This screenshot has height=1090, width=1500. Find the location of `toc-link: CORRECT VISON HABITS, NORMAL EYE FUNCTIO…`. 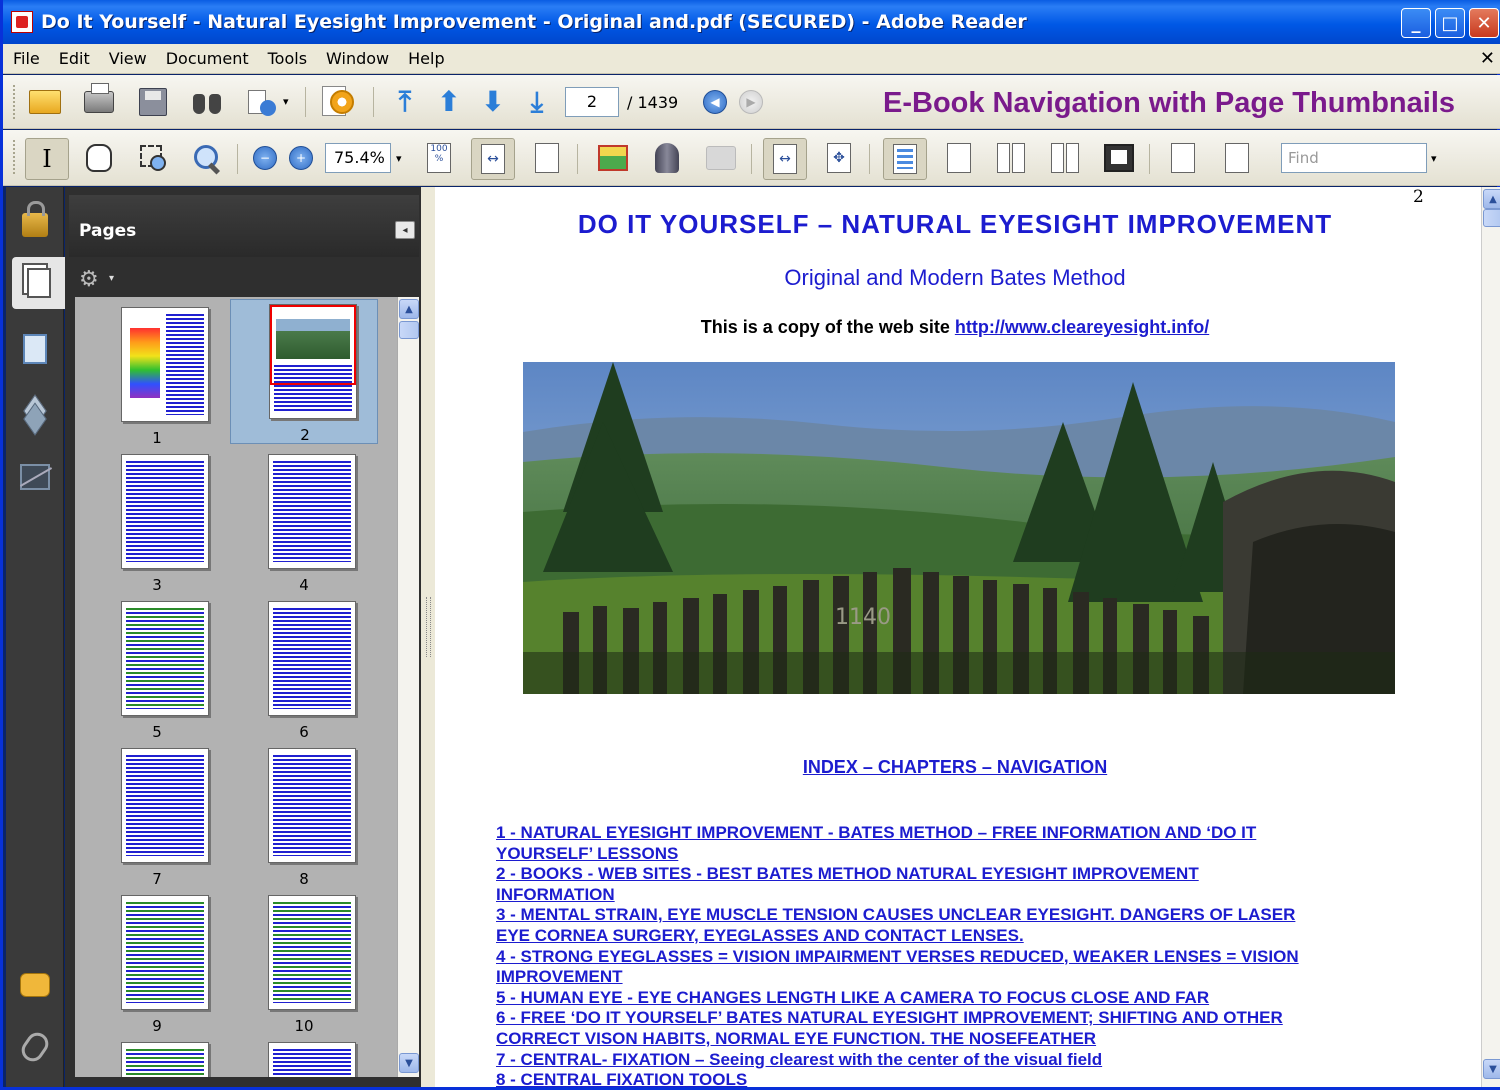

toc-link: CORRECT VISON HABITS, NORMAL EYE FUNCTIO… is located at coordinates (961, 1039).